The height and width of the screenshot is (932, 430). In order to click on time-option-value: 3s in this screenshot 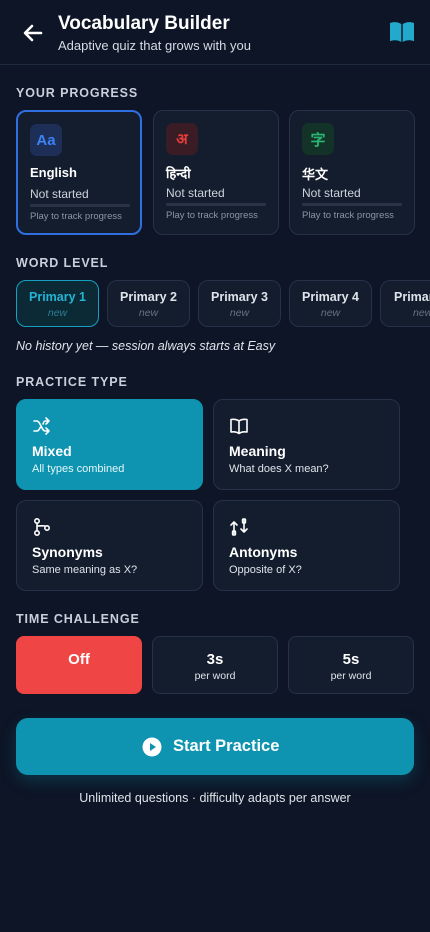, I will do `click(215, 659)`.